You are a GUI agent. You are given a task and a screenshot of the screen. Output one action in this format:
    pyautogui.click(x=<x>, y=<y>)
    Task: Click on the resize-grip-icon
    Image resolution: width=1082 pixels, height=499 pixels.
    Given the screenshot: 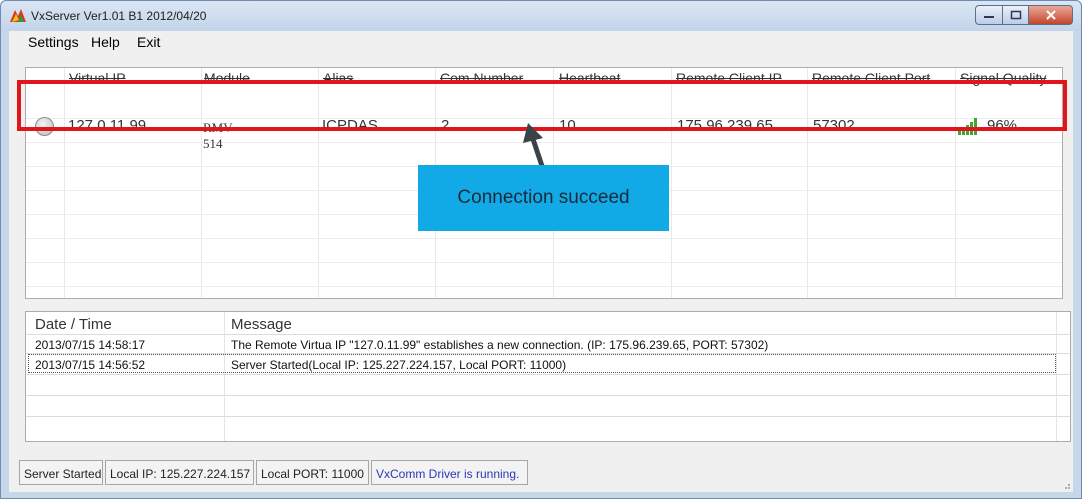 What is the action you would take?
    pyautogui.click(x=1066, y=485)
    